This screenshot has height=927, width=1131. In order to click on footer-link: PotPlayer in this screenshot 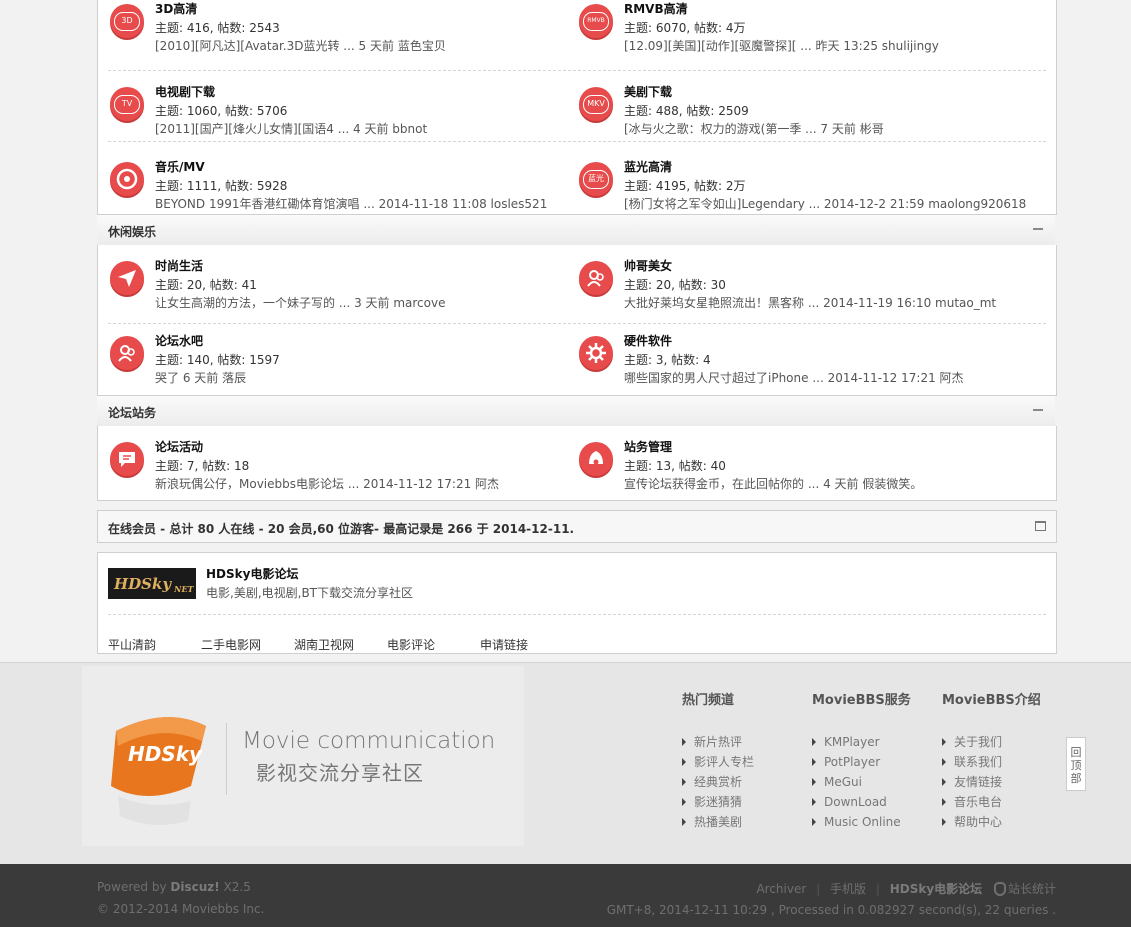, I will do `click(861, 762)`.